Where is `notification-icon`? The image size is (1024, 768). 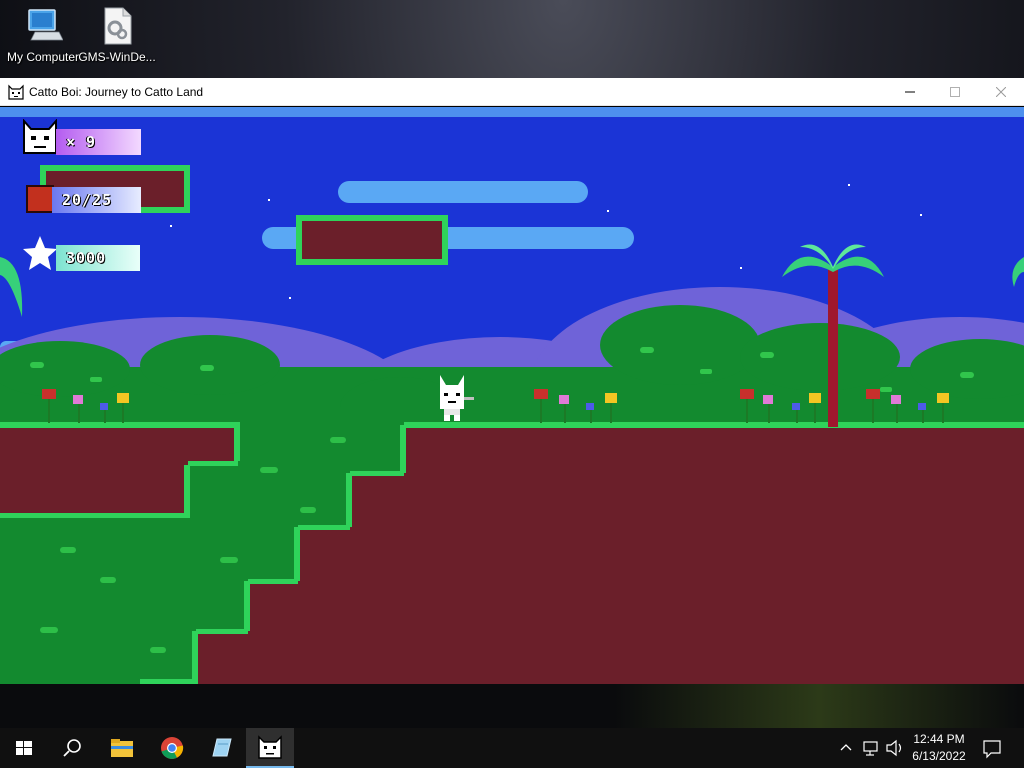 notification-icon is located at coordinates (992, 749).